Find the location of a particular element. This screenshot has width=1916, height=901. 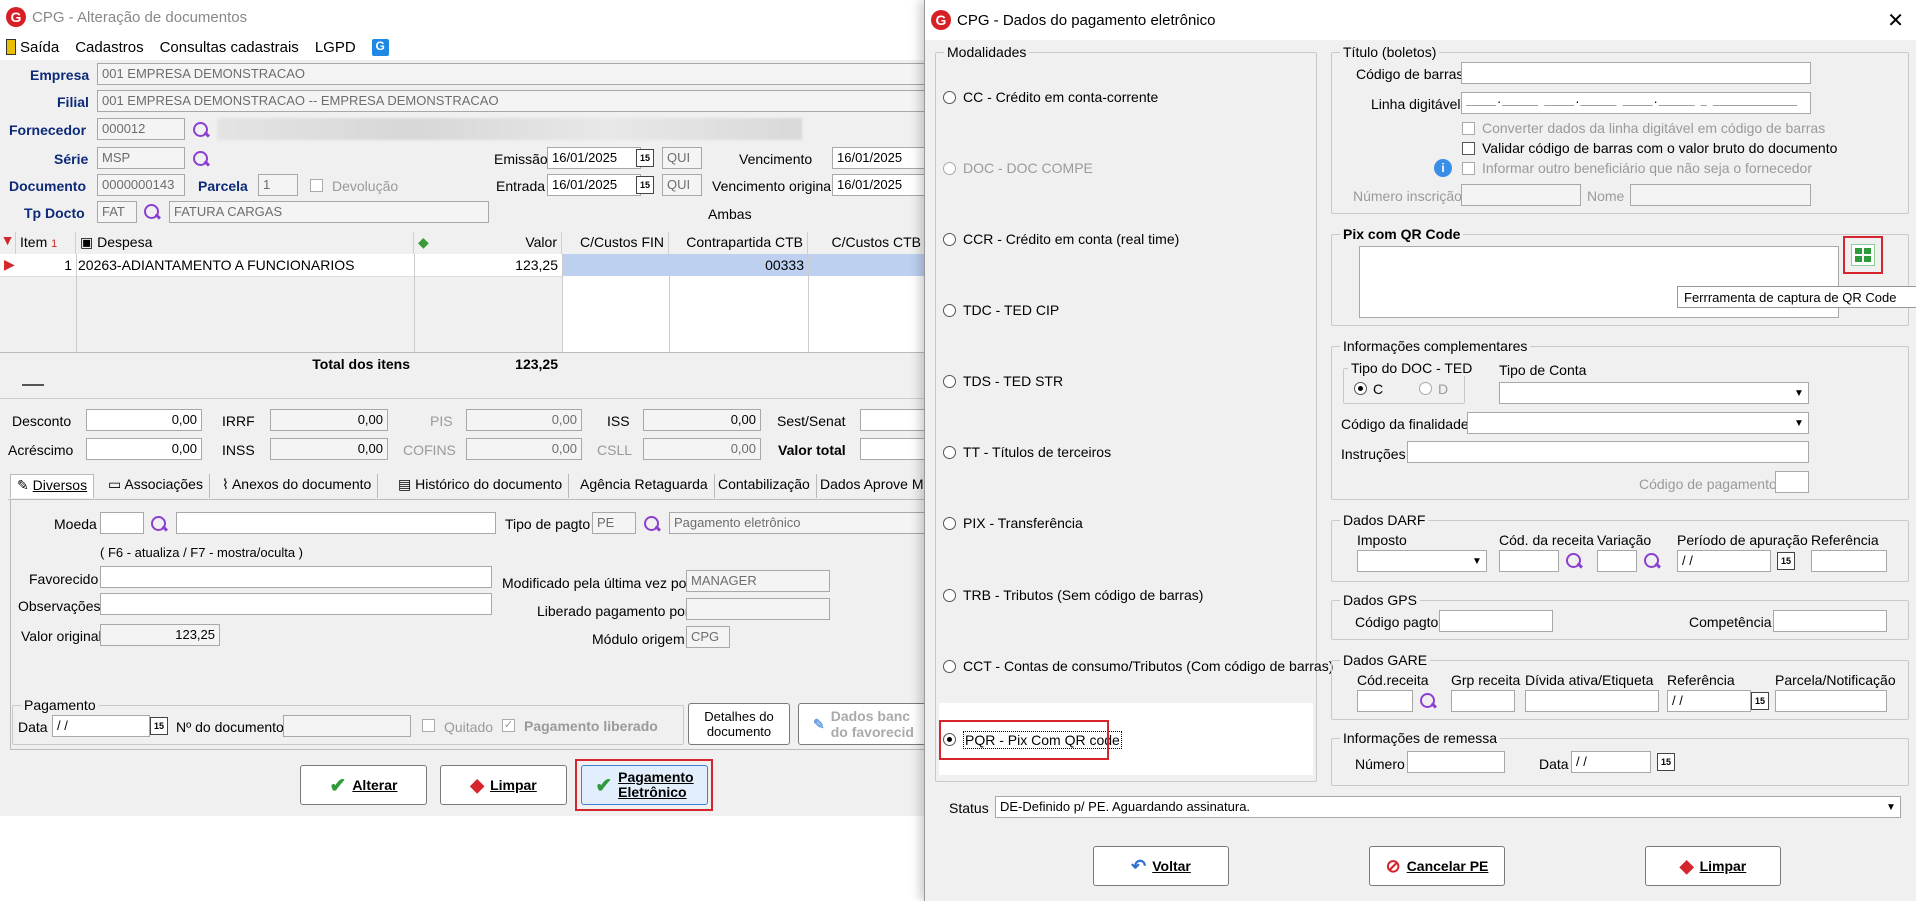

favorecido-field is located at coordinates (296, 577).